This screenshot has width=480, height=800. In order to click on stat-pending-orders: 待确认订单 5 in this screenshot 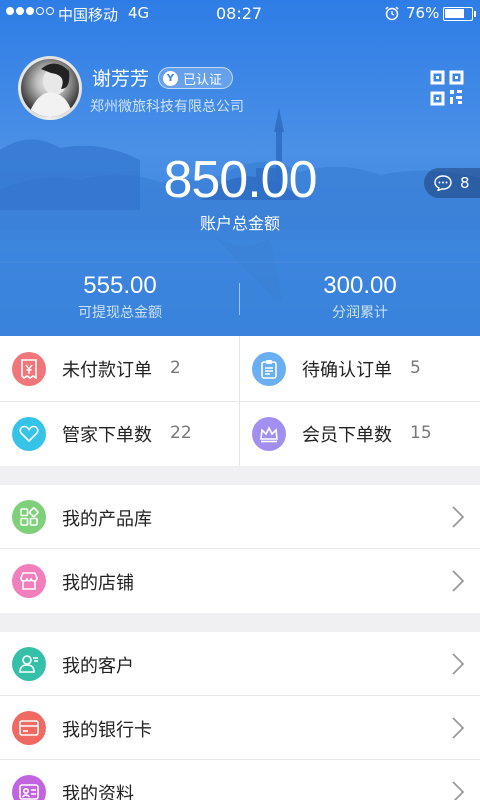, I will do `click(360, 368)`.